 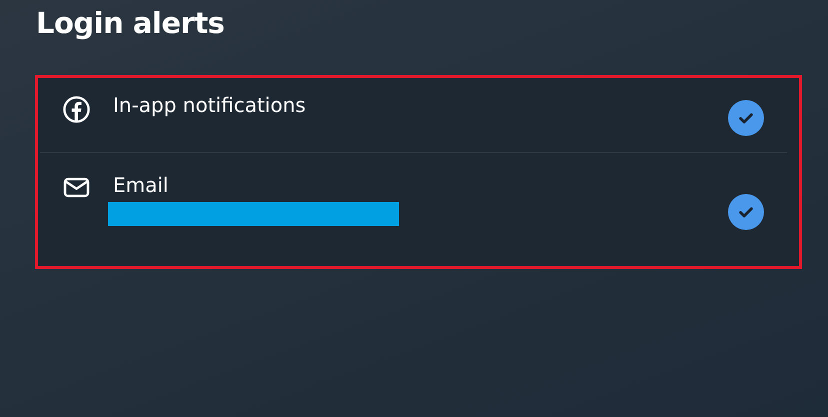 What do you see at coordinates (131, 23) in the screenshot?
I see `section-title: Login alerts` at bounding box center [131, 23].